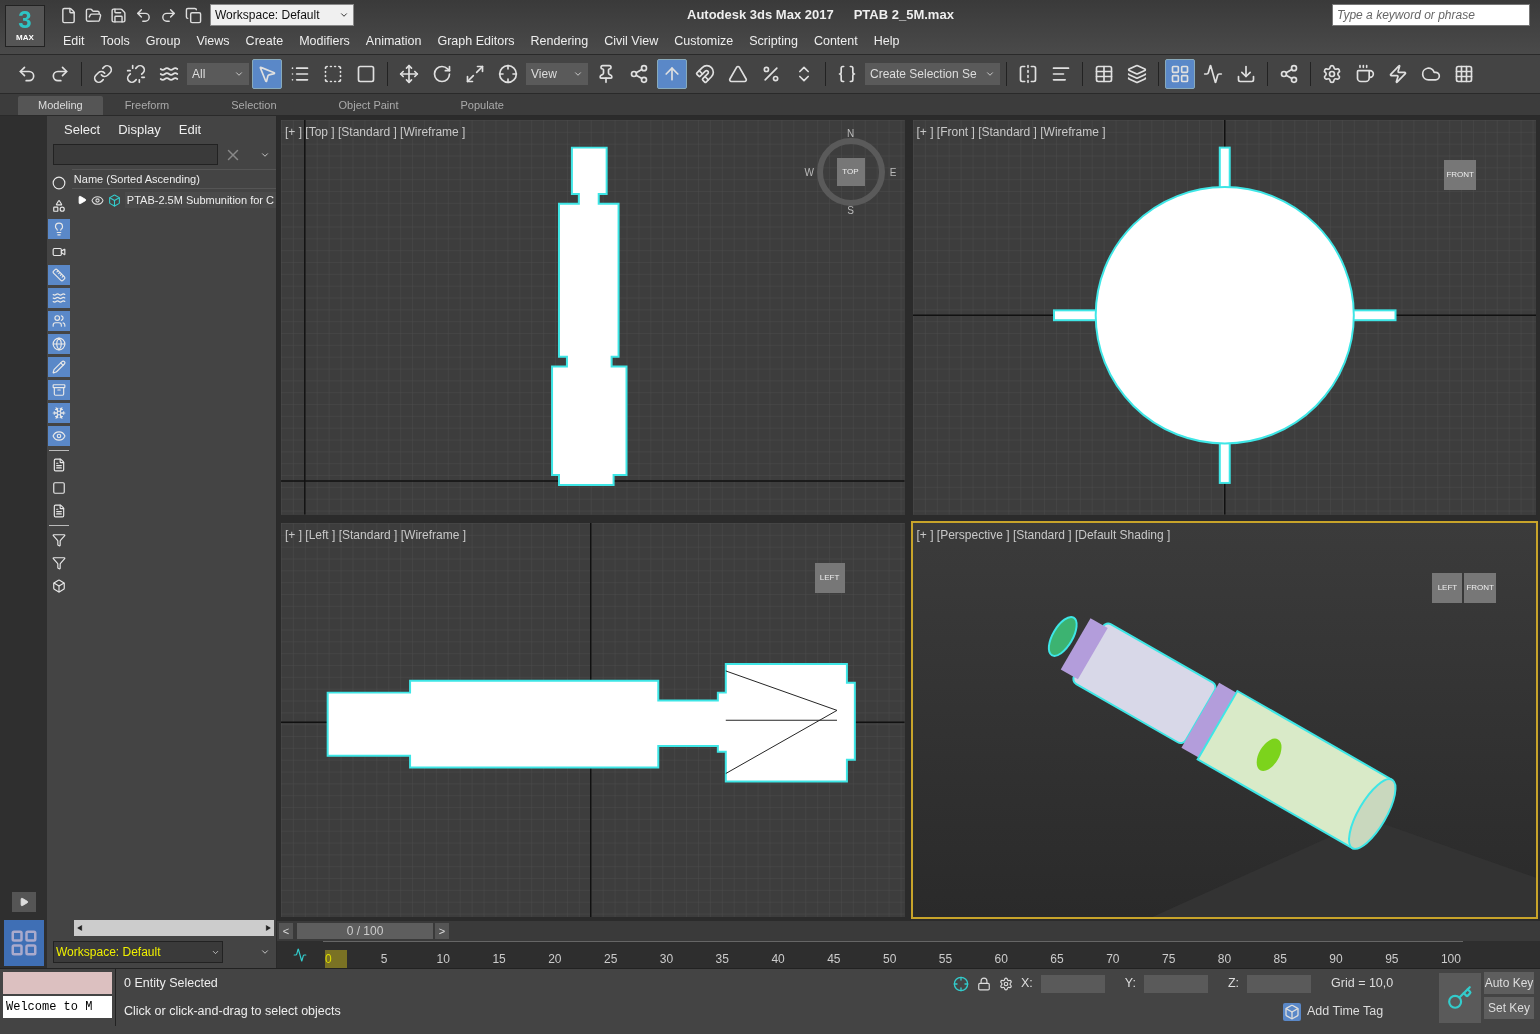 The image size is (1540, 1034). Describe the element at coordinates (557, 74) in the screenshot. I see `toolbar-dropdown: View` at that location.